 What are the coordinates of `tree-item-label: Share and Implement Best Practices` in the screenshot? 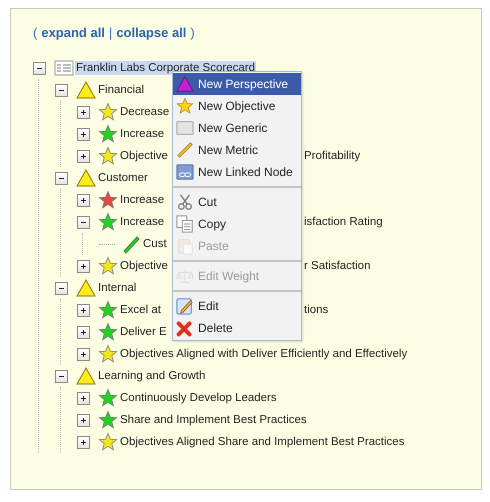 It's located at (213, 420).